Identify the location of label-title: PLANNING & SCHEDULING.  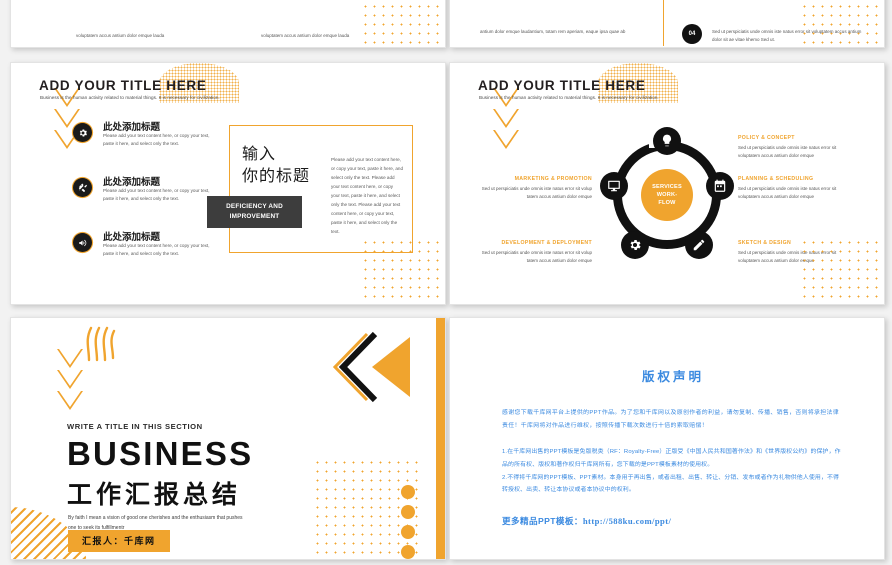
(776, 179).